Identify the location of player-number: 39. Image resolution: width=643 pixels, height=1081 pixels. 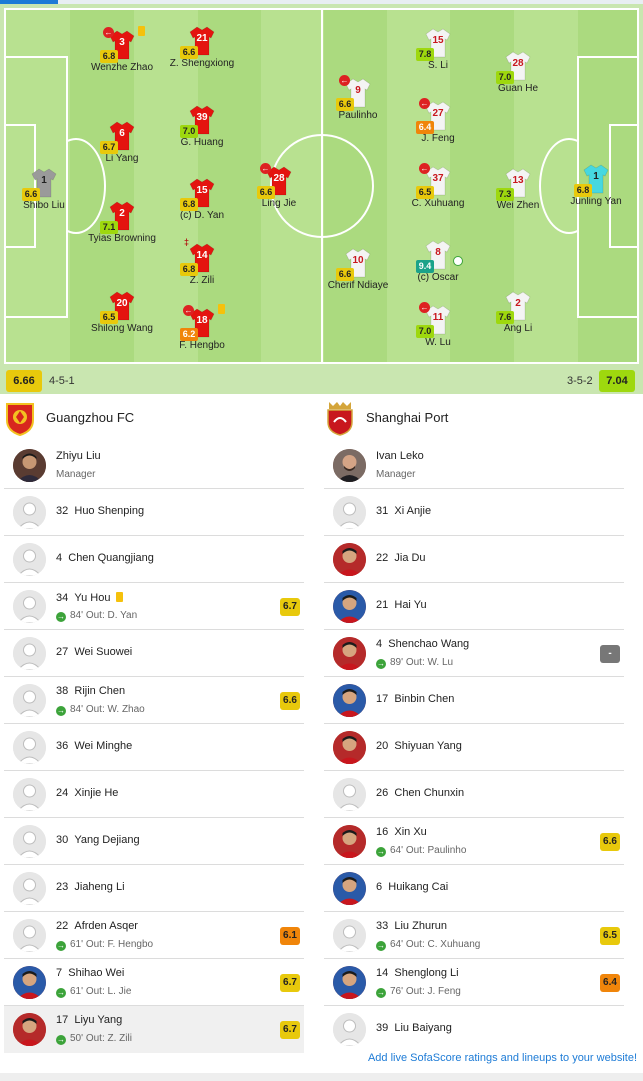
(202, 117).